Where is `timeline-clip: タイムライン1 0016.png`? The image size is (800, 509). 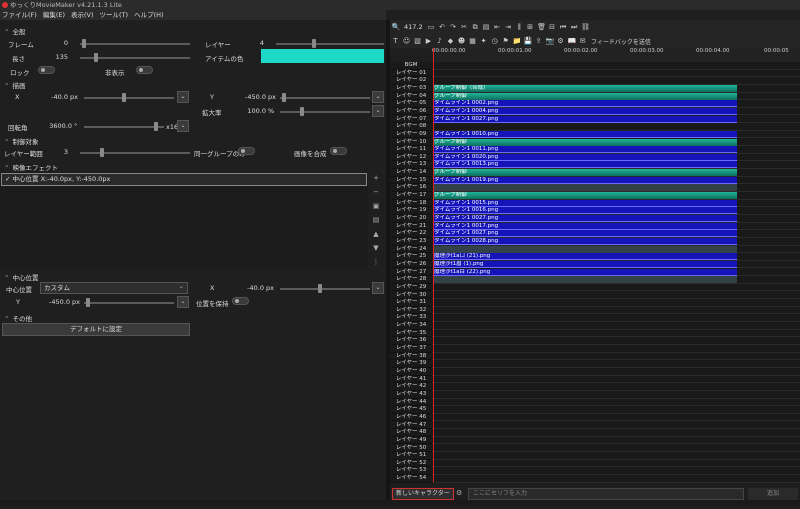 timeline-clip: タイムライン1 0016.png is located at coordinates (585, 211).